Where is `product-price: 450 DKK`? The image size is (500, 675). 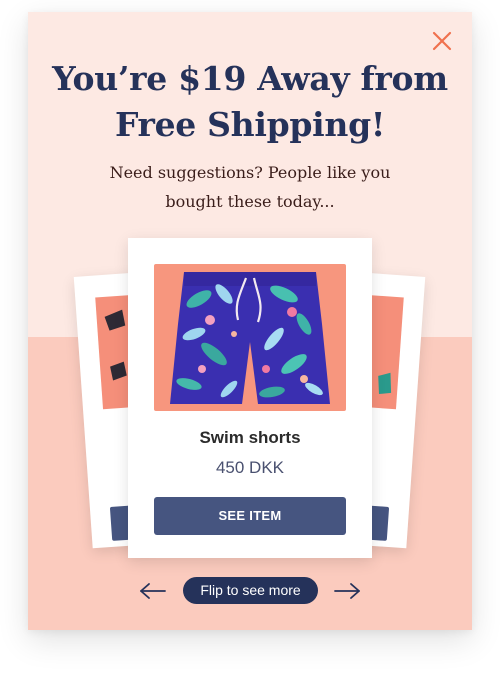
product-price: 450 DKK is located at coordinates (250, 467).